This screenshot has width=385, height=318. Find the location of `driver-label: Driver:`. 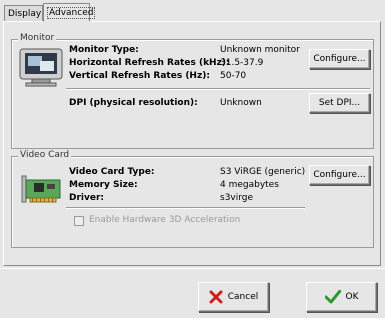

driver-label: Driver: is located at coordinates (87, 198).